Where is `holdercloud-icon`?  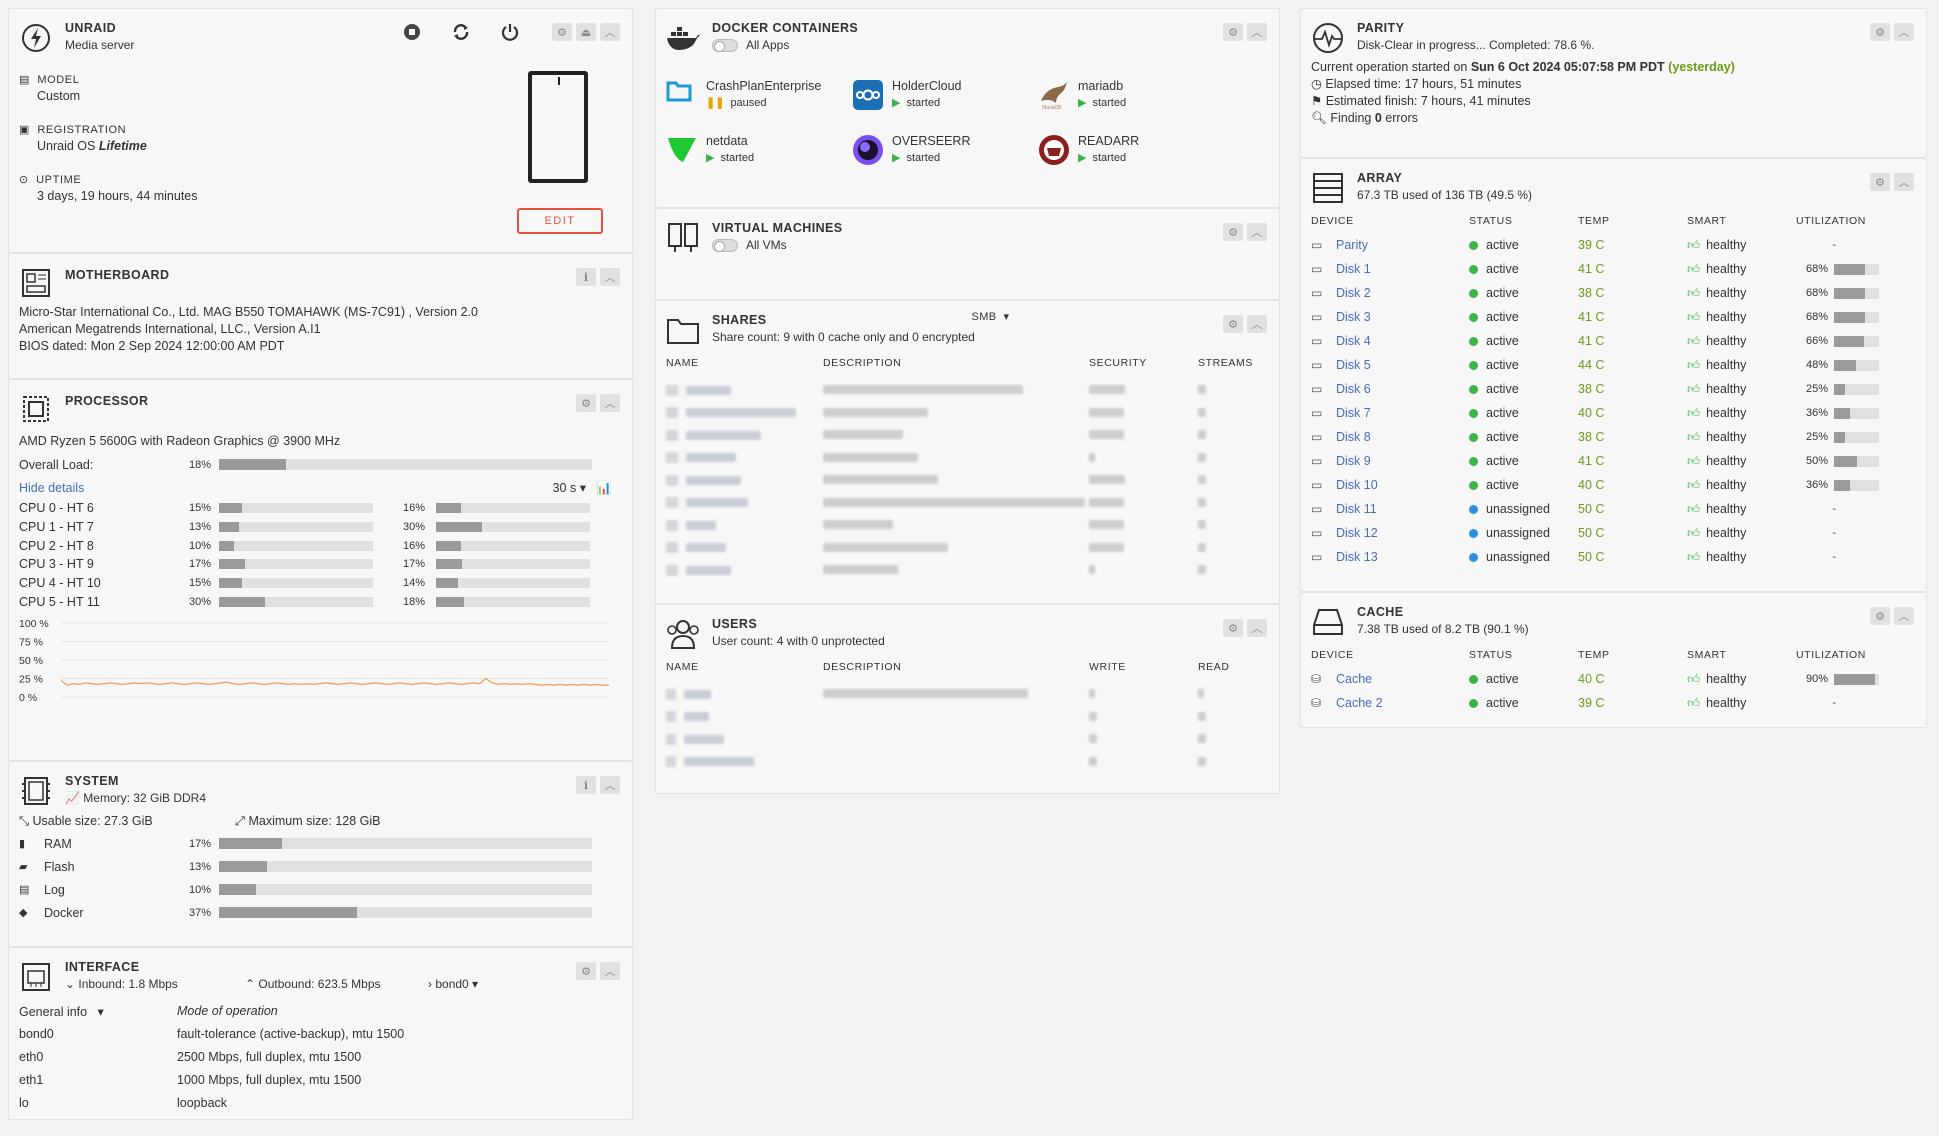
holdercloud-icon is located at coordinates (872, 95).